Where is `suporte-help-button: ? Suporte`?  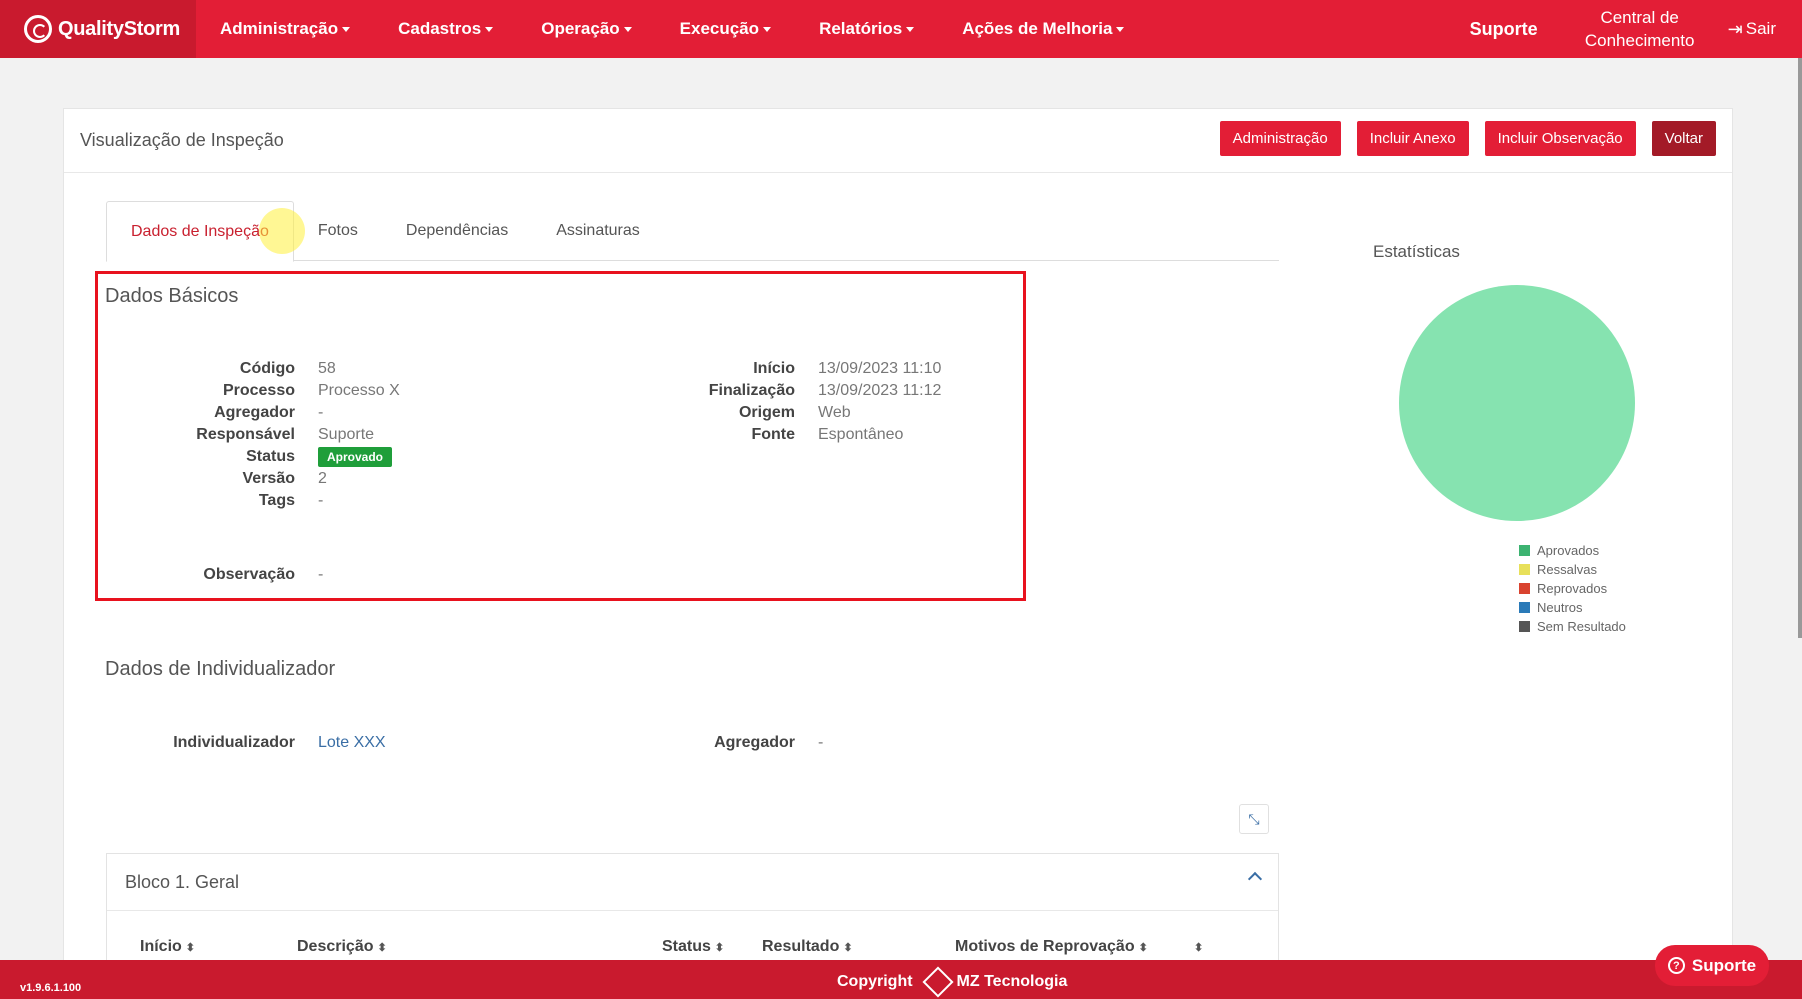
suporte-help-button: ? Suporte is located at coordinates (1712, 965).